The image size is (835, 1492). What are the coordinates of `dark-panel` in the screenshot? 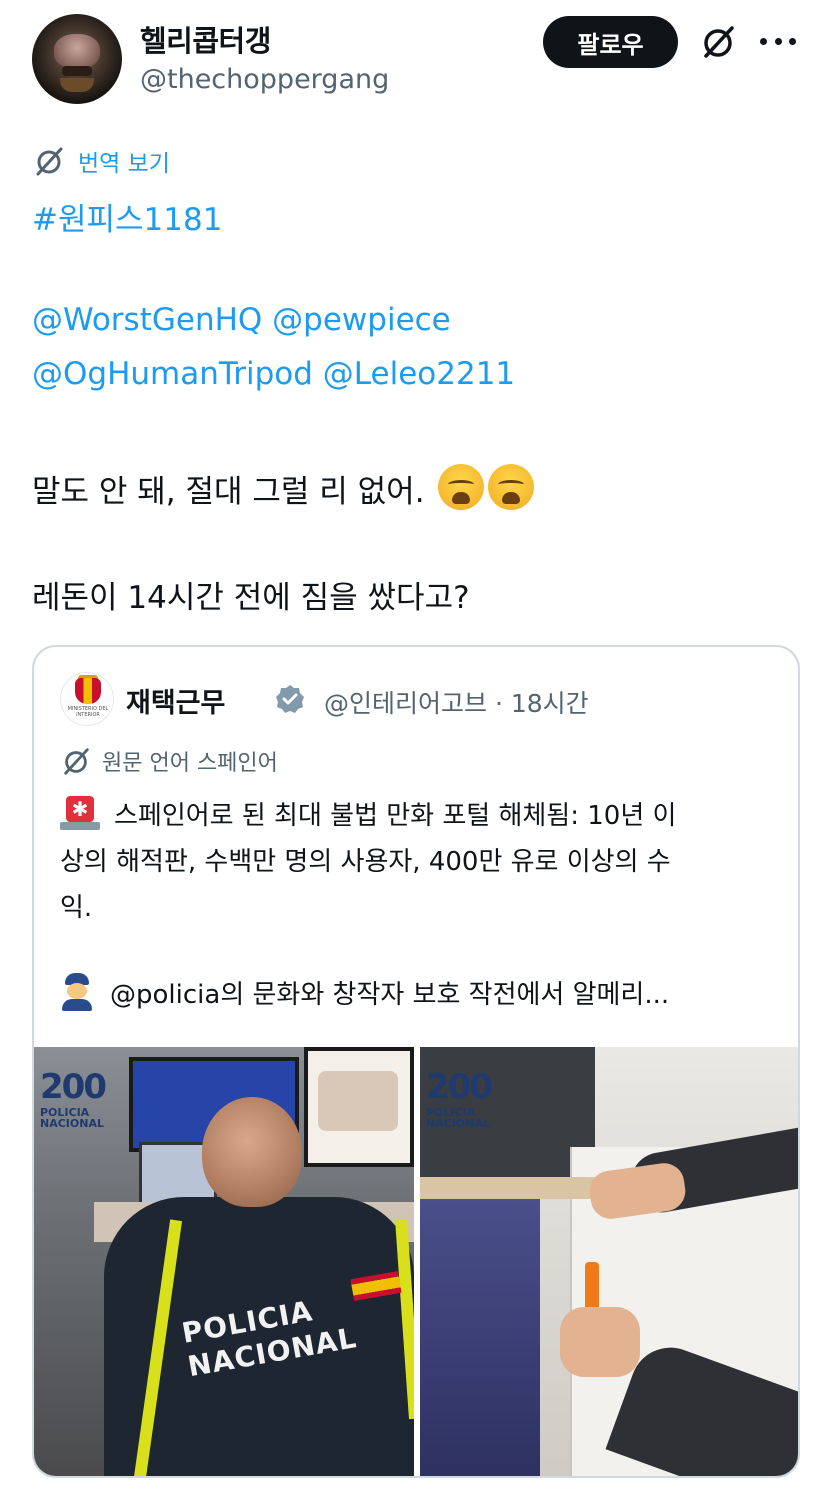 It's located at (480, 1336).